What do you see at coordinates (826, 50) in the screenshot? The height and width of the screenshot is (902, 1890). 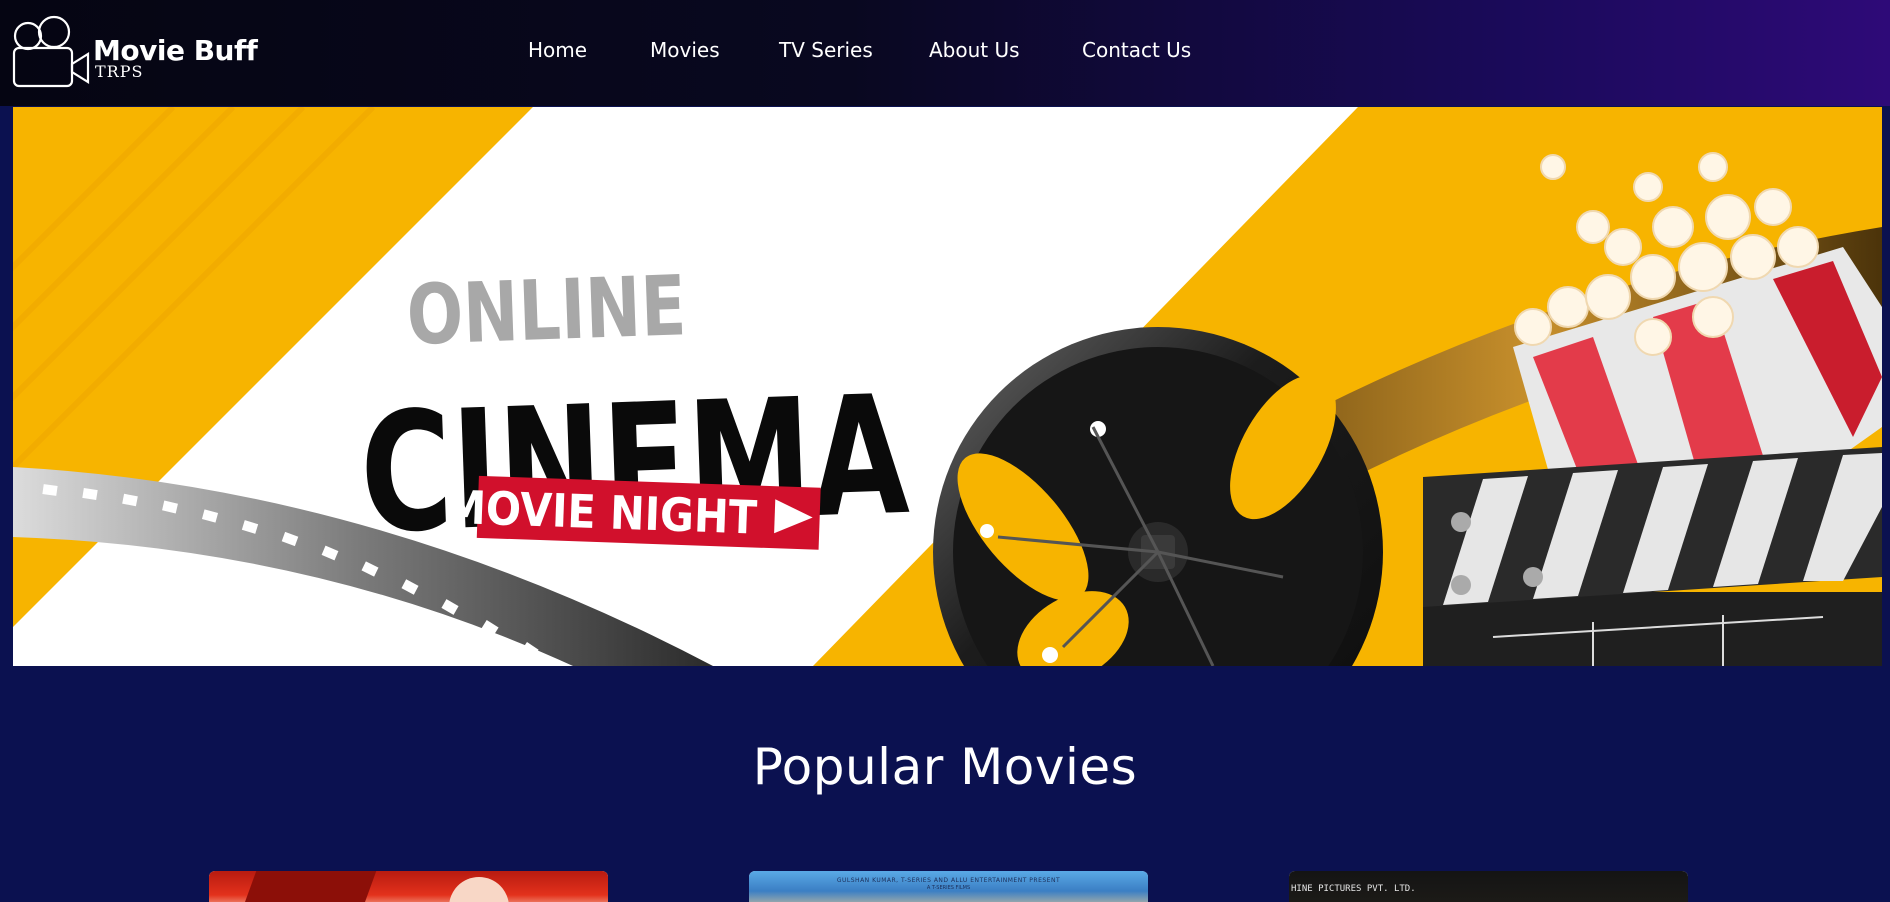 I see `nav-link-tv-series: TV Series` at bounding box center [826, 50].